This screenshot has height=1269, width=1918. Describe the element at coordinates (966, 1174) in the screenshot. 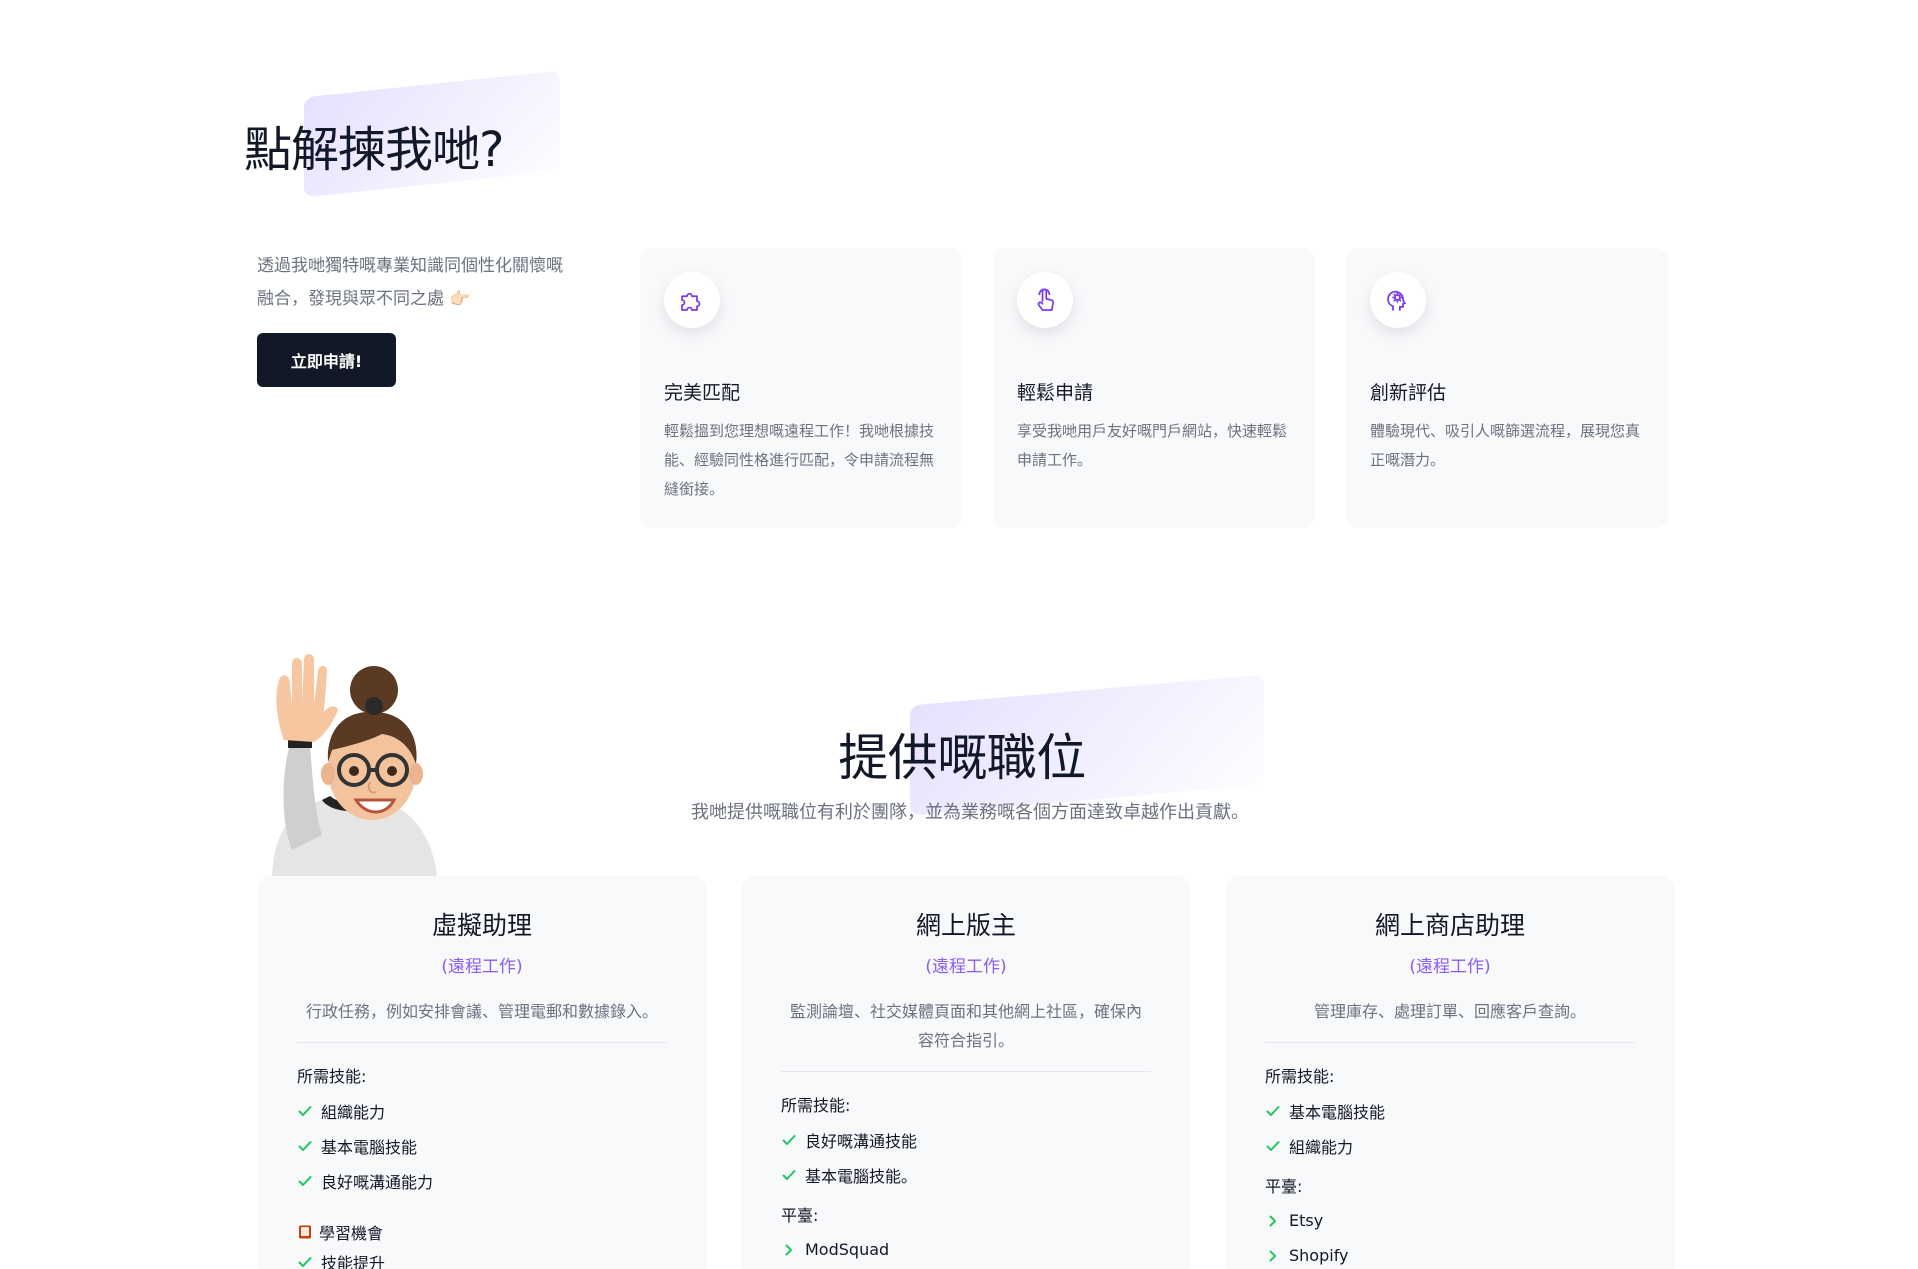

I see `skill-item: 基本電腦技能。` at that location.